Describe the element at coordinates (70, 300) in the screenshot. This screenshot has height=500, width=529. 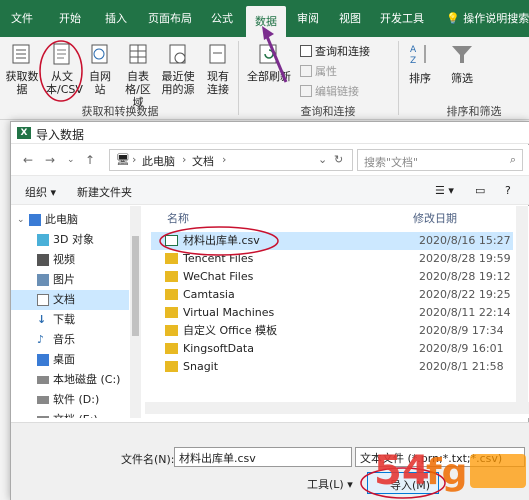
I see `nav-item-documents: 文档` at that location.